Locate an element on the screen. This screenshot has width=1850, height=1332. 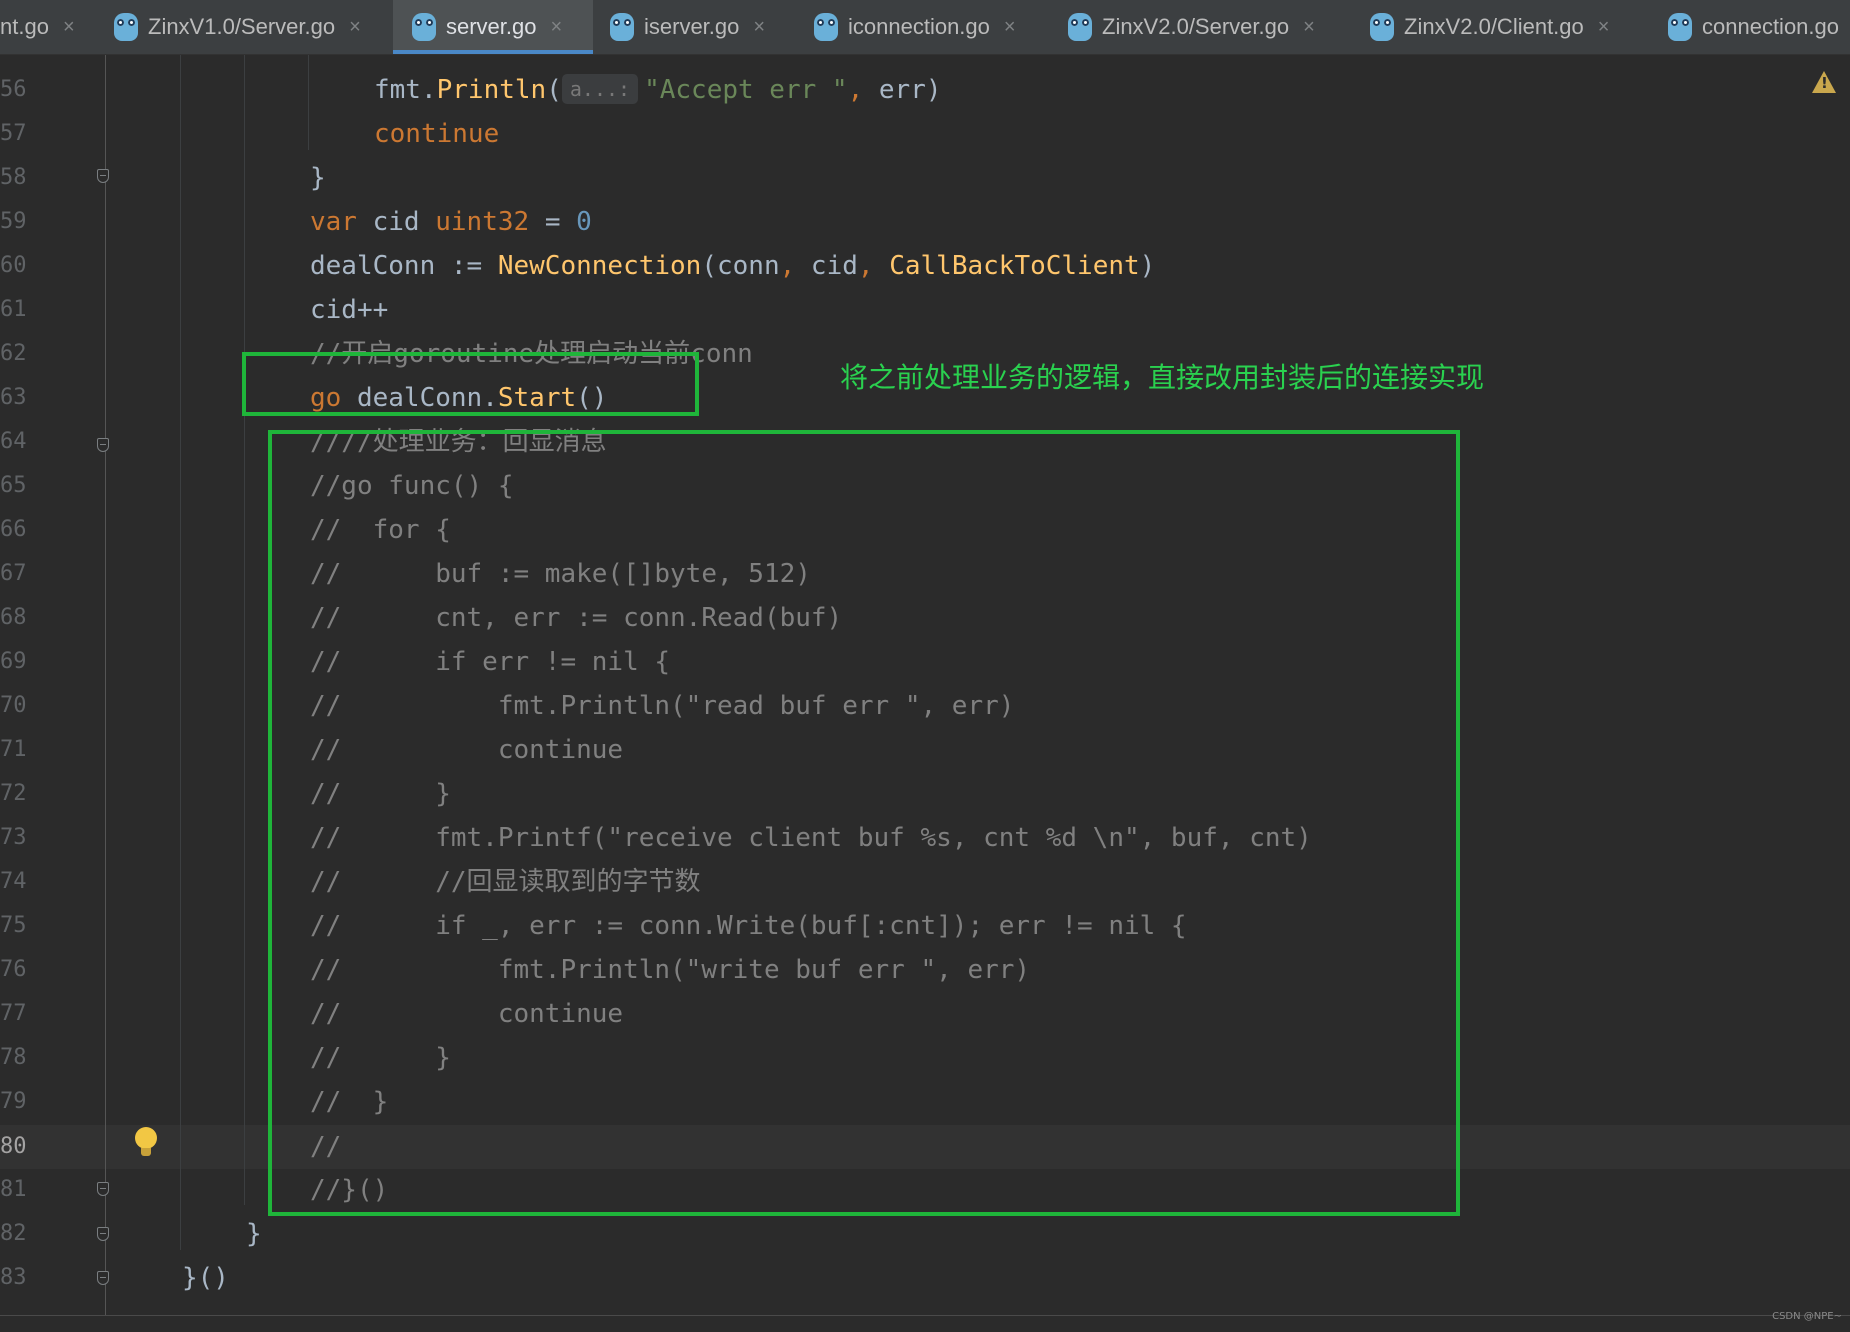
code-token: Println is located at coordinates (491, 90).